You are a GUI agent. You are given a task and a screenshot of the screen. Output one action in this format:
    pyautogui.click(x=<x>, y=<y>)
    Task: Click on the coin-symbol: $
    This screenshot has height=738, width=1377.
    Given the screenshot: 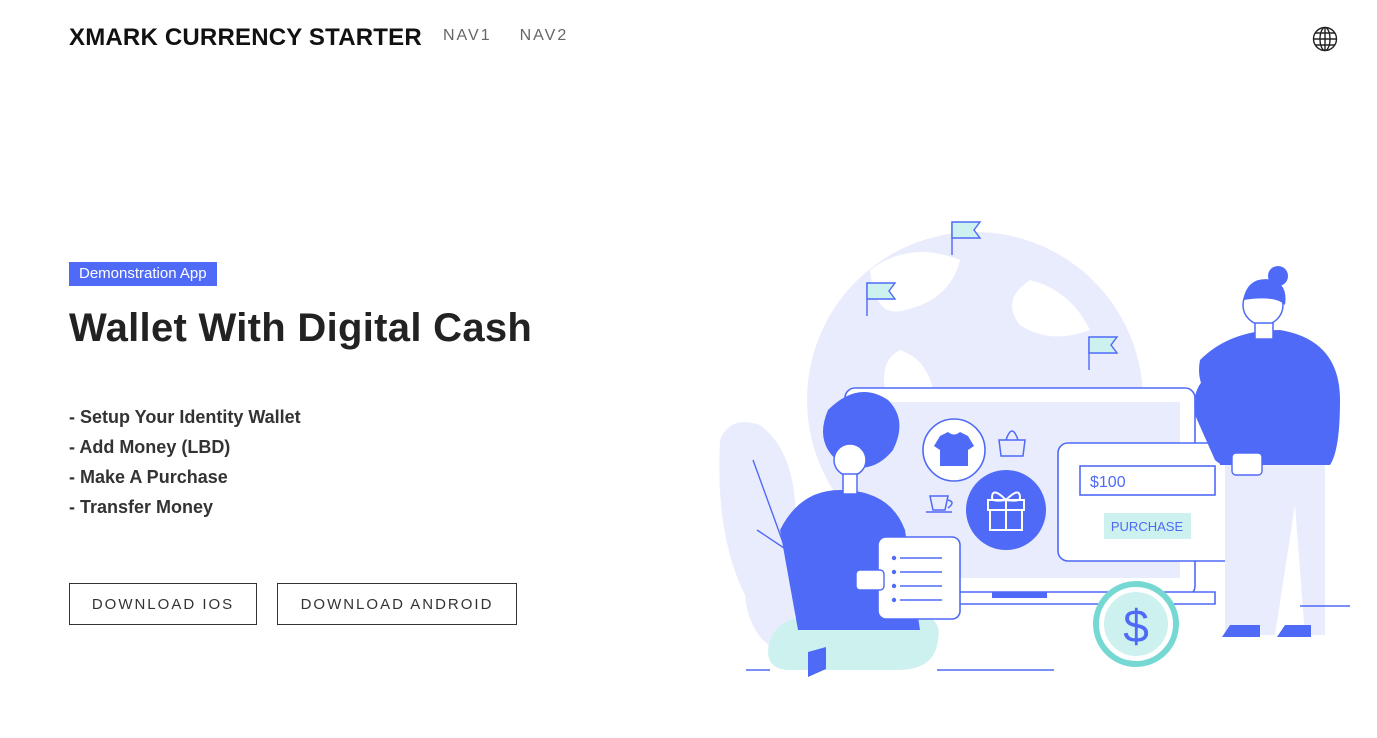 What is the action you would take?
    pyautogui.click(x=1136, y=626)
    